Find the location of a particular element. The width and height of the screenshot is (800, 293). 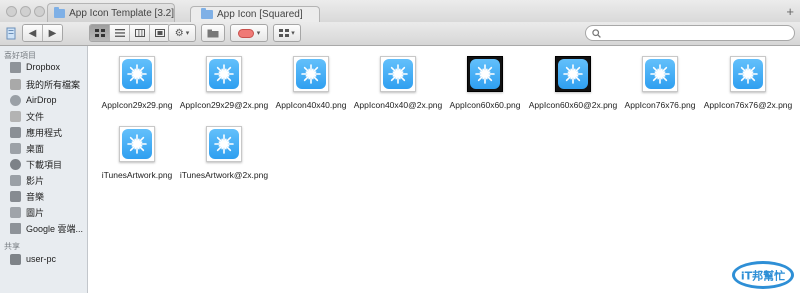

arrange-button: ⚙ ▾ is located at coordinates (182, 33).